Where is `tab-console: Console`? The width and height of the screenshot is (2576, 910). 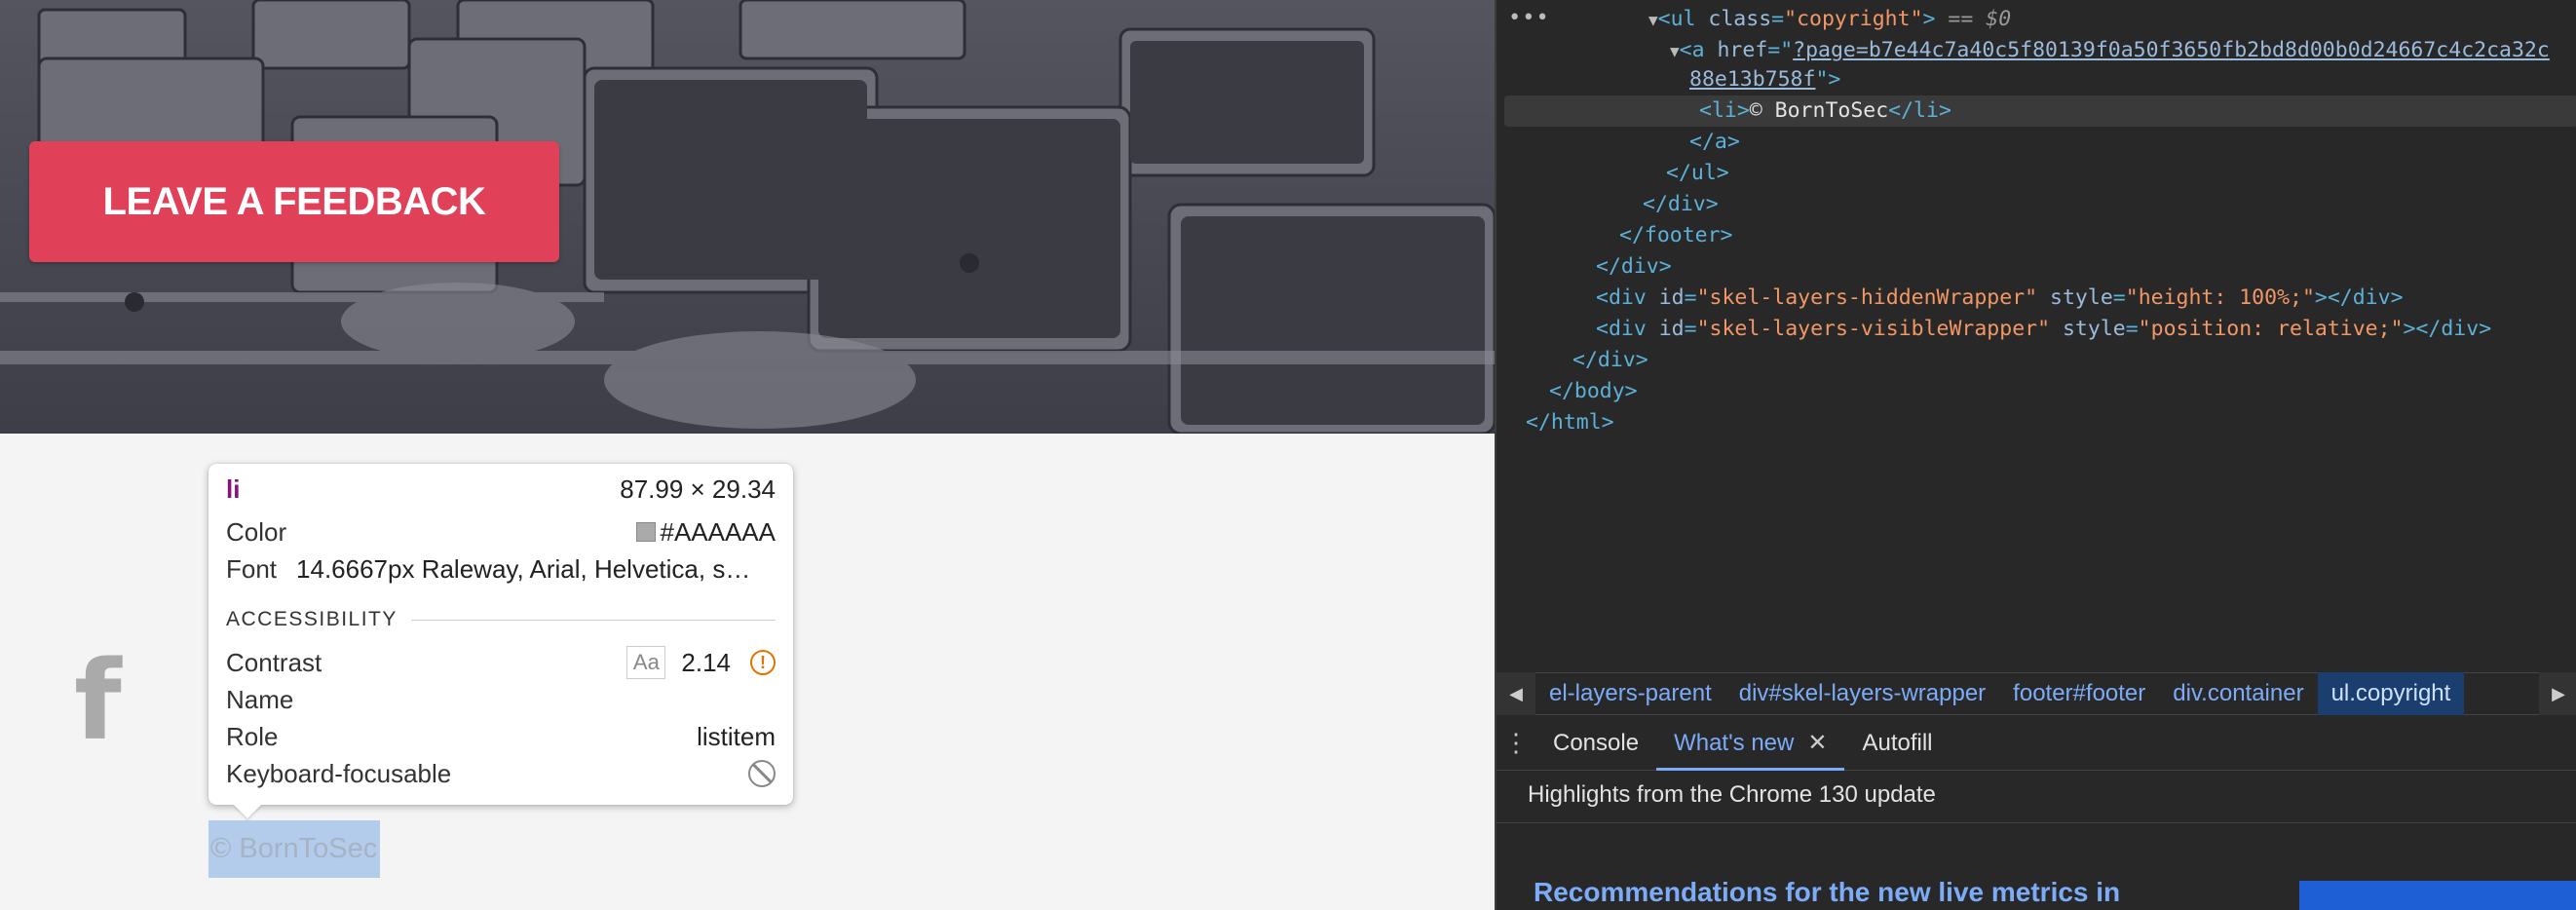 tab-console: Console is located at coordinates (1595, 743).